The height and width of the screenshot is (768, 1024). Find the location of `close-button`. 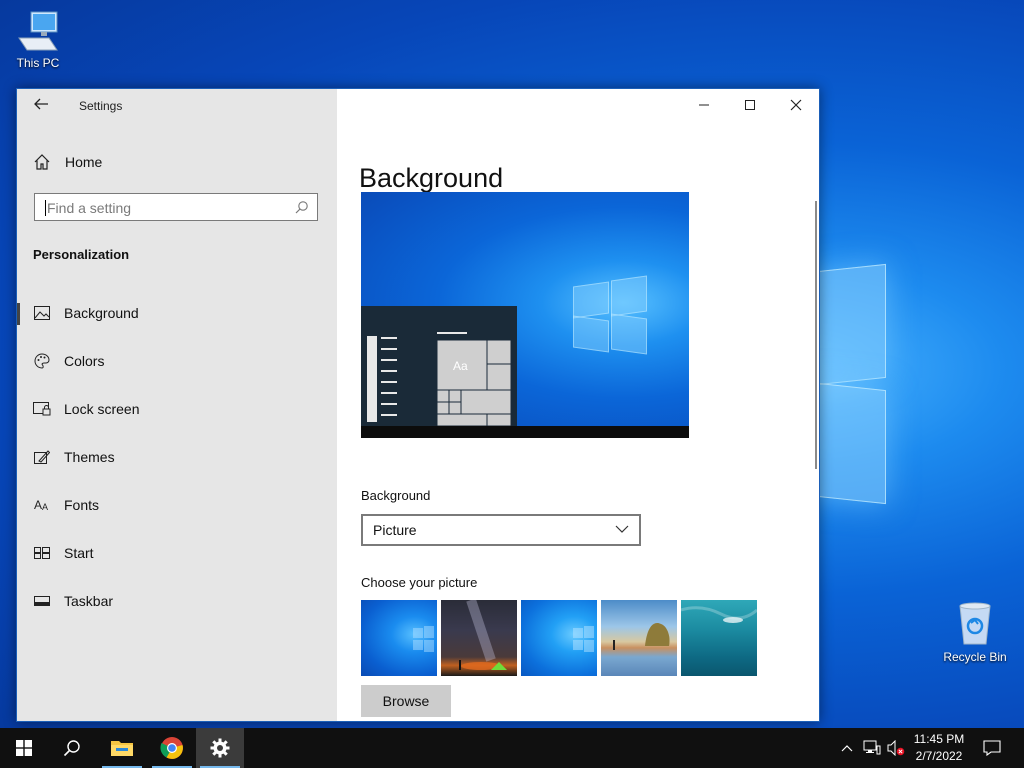

close-button is located at coordinates (796, 106).